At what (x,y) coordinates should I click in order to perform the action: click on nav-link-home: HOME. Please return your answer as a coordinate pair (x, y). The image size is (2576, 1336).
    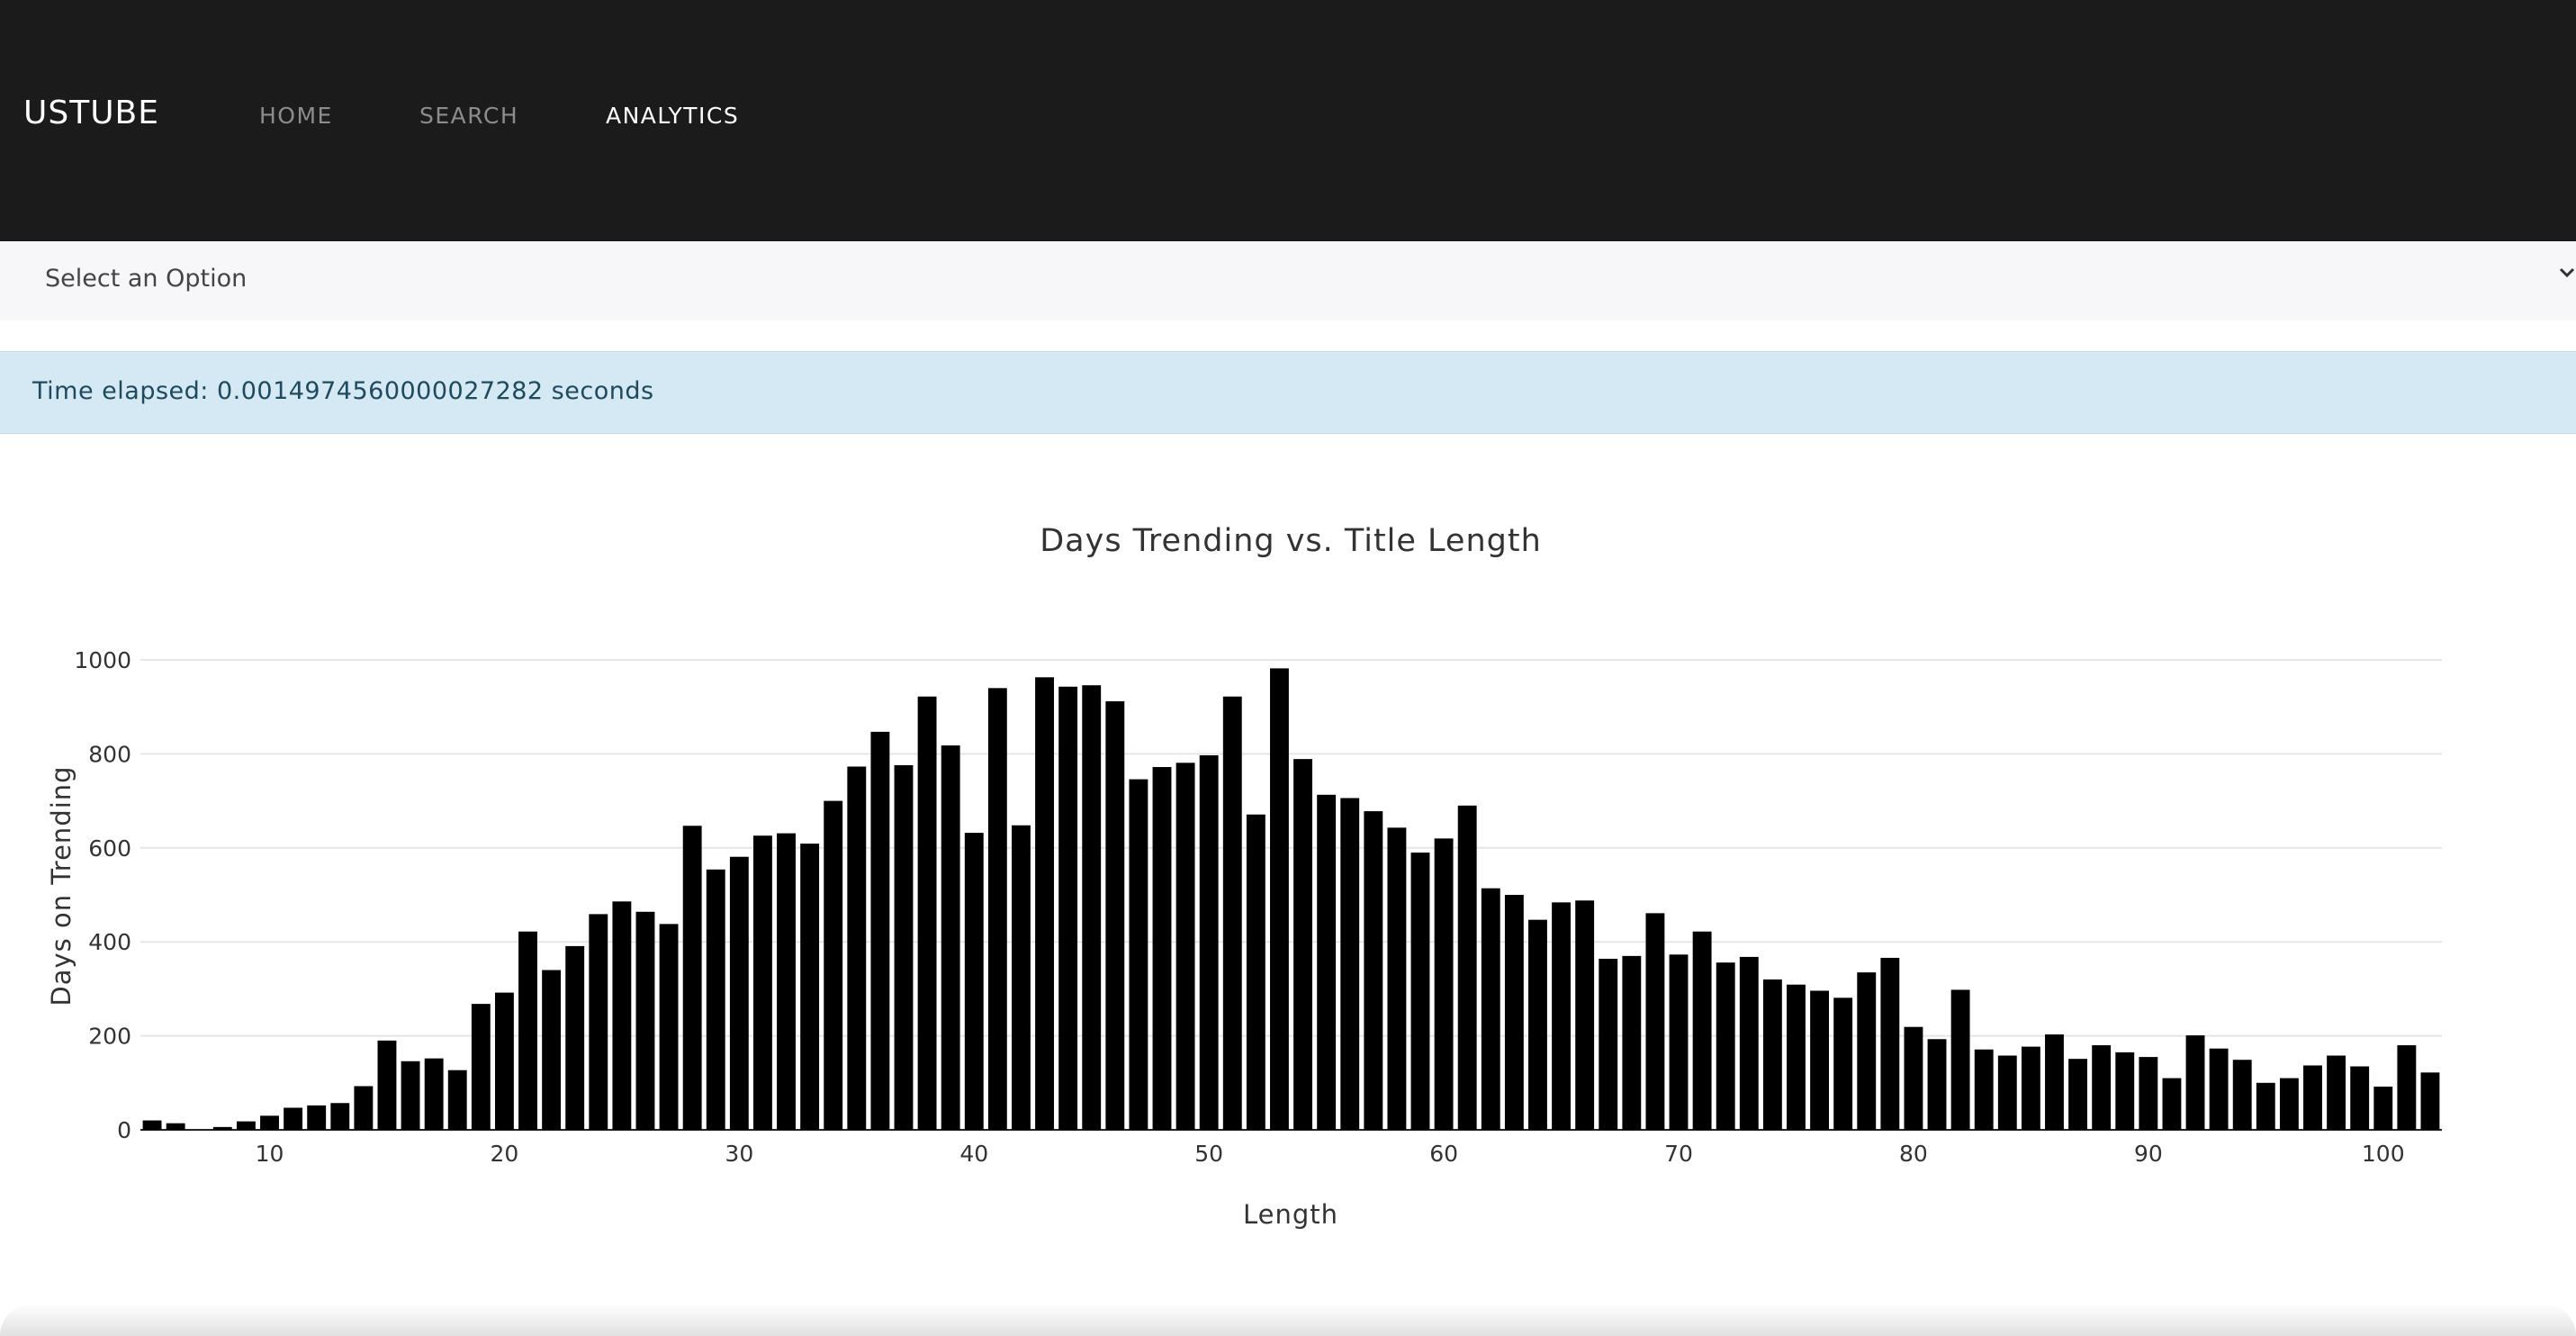
    Looking at the image, I should click on (296, 116).